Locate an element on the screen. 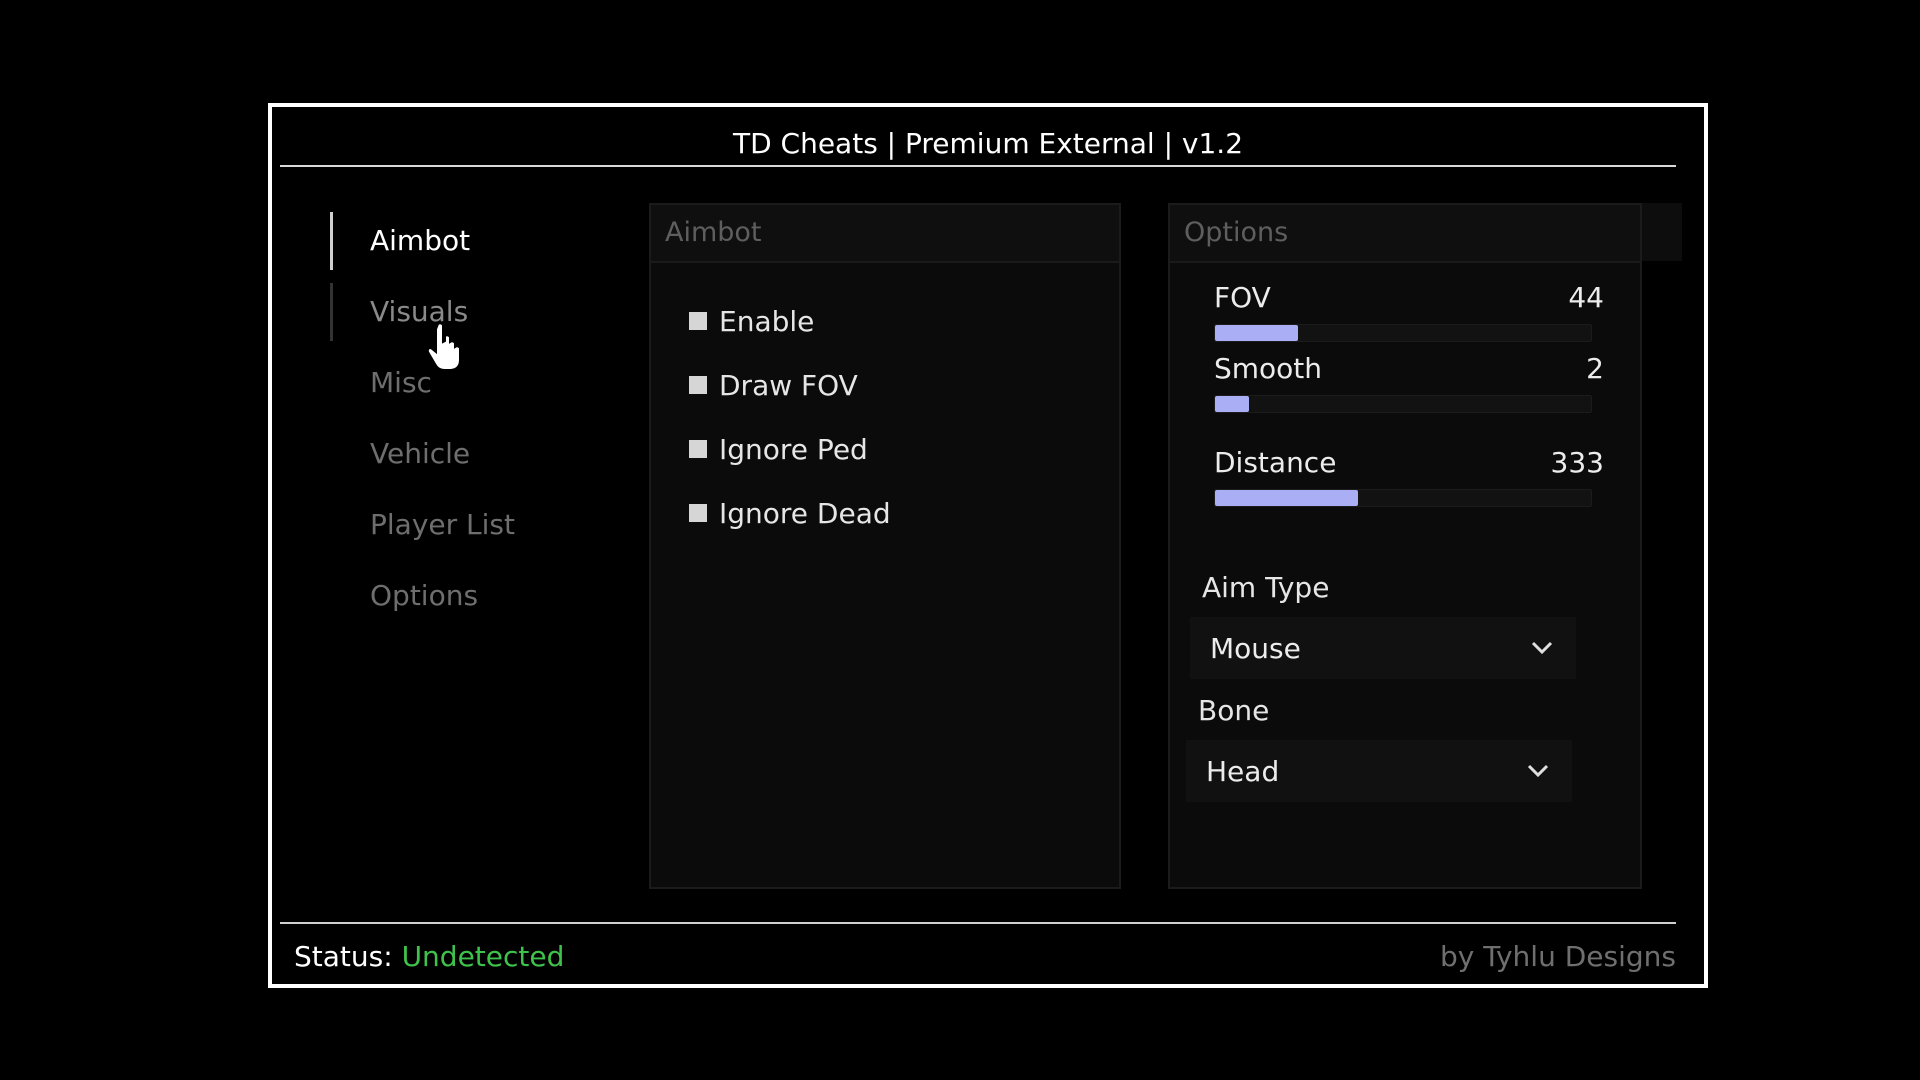 Image resolution: width=1920 pixels, height=1080 pixels. smooth-slider is located at coordinates (1403, 404).